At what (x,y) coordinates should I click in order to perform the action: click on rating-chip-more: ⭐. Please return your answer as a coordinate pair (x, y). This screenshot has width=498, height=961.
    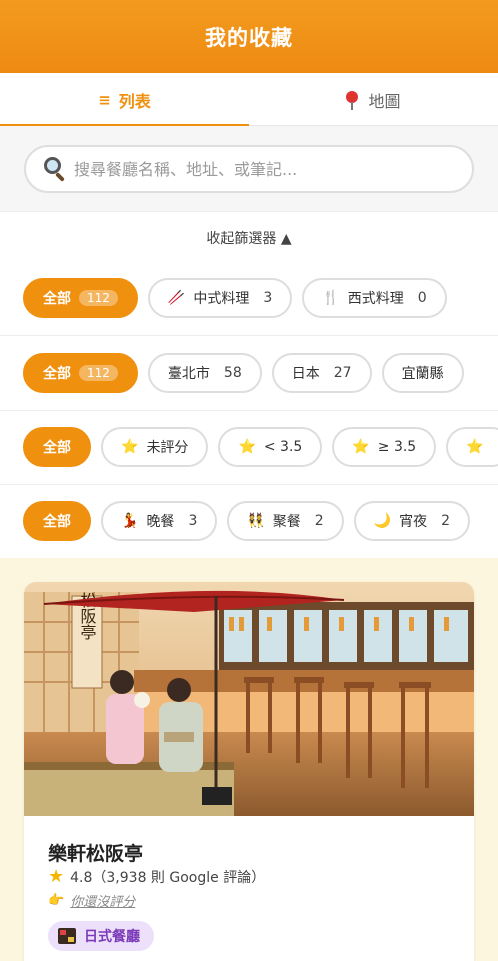
    Looking at the image, I should click on (472, 447).